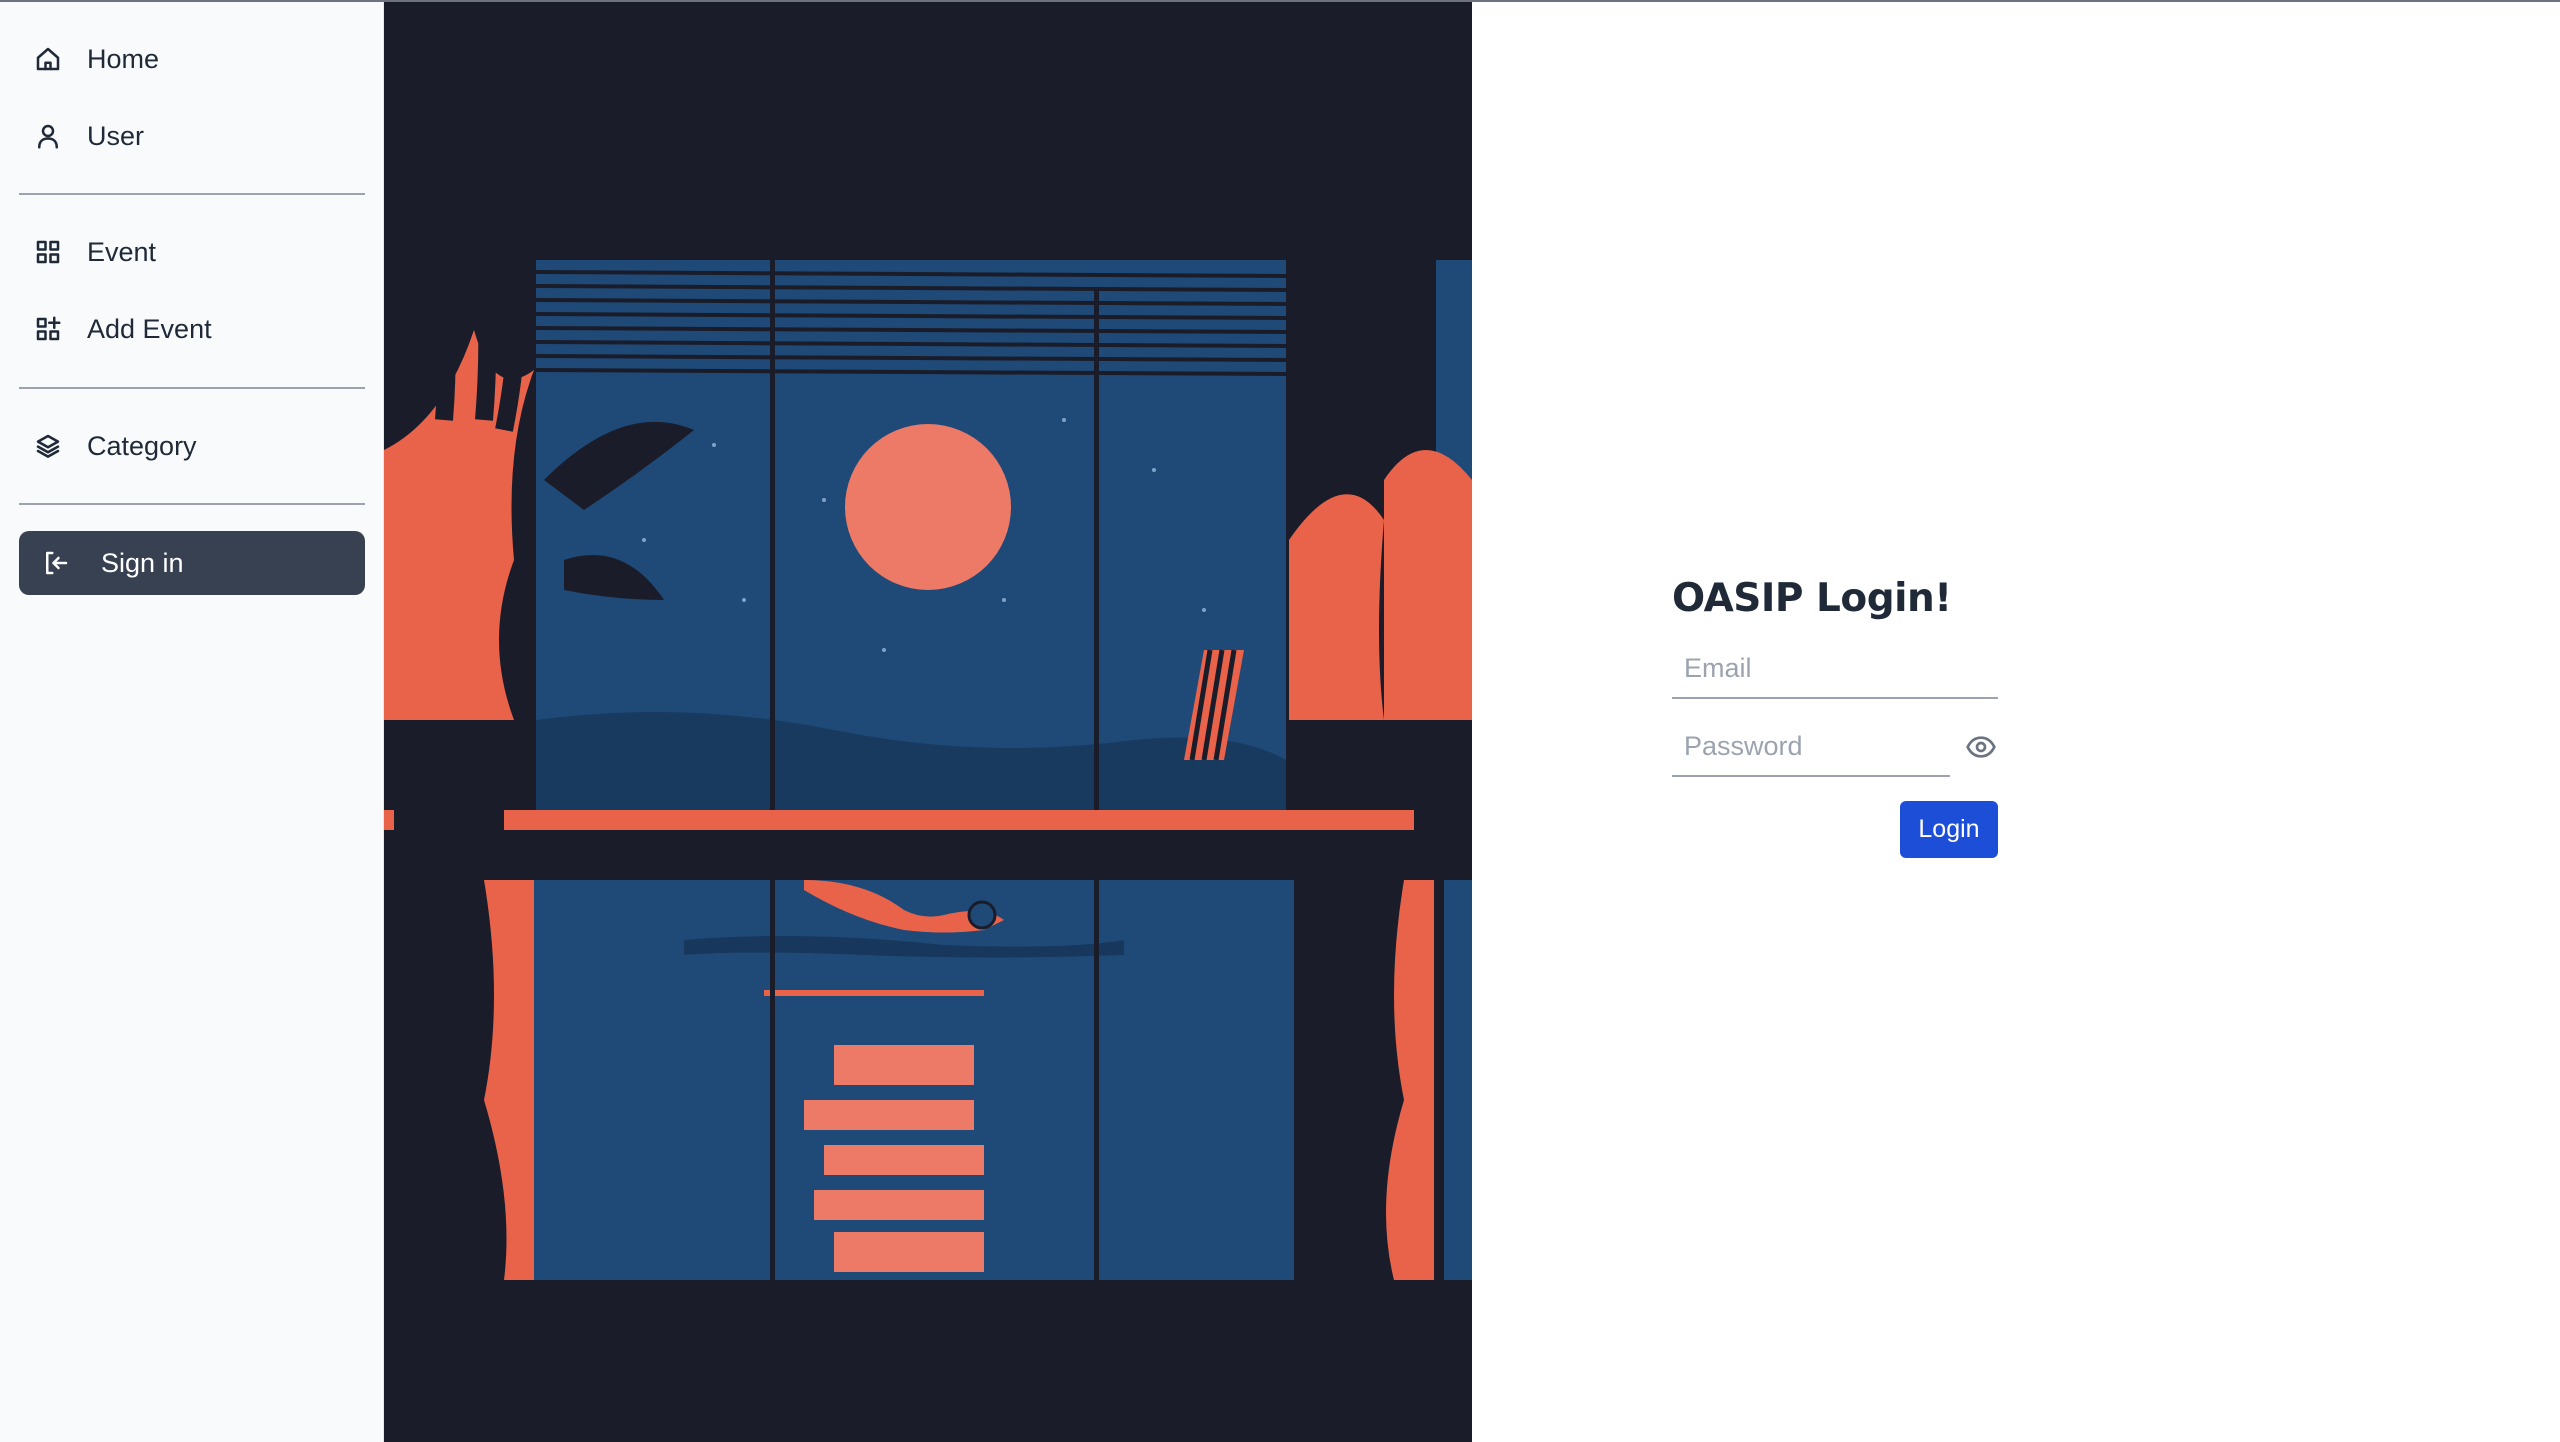 This screenshot has height=1442, width=2560. Describe the element at coordinates (149, 328) in the screenshot. I see `sidebar-item-label: Add Event` at that location.